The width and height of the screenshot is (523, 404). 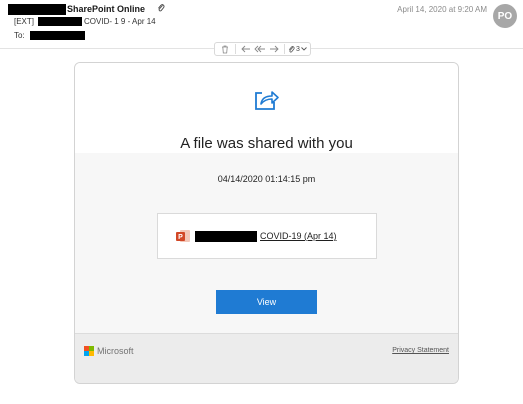 I want to click on trash-icon, so click(x=225, y=49).